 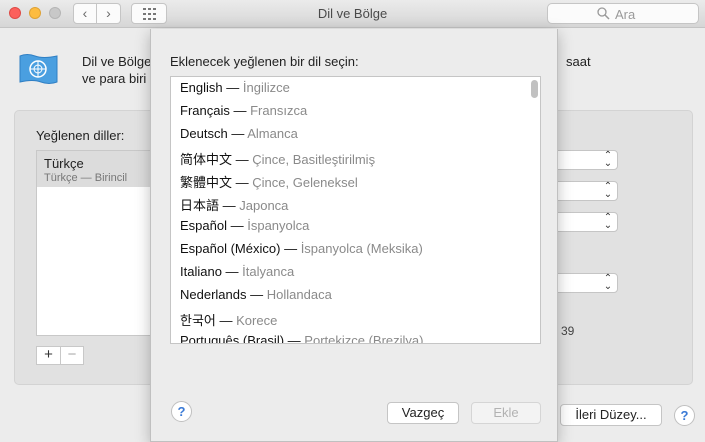 What do you see at coordinates (86, 178) in the screenshot?
I see `language-sub: Türkçe — Birincil` at bounding box center [86, 178].